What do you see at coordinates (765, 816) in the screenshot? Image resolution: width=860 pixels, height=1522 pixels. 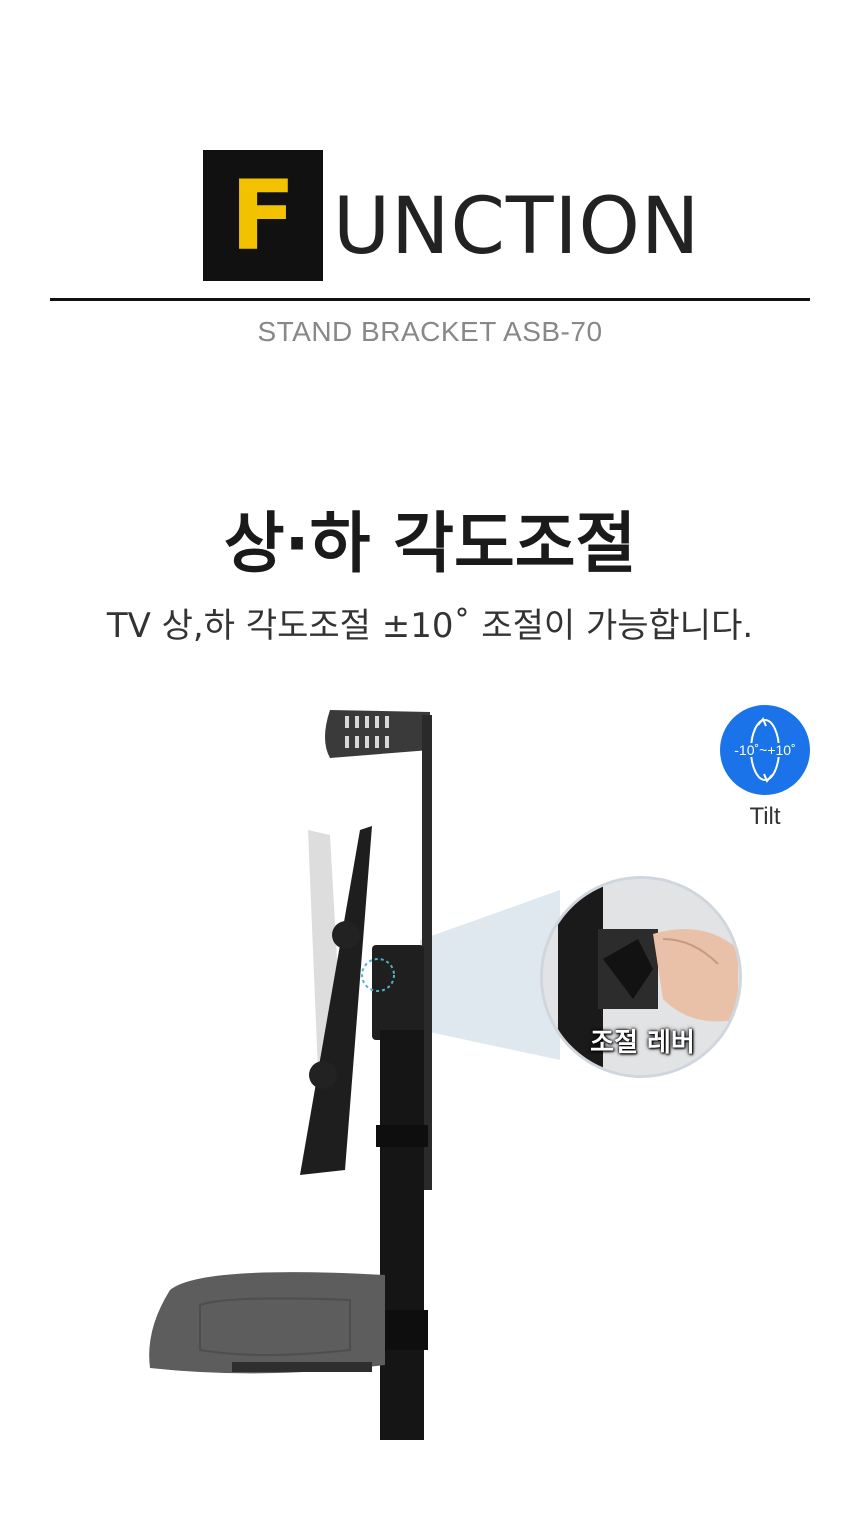 I see `tilt-label: Tilt` at bounding box center [765, 816].